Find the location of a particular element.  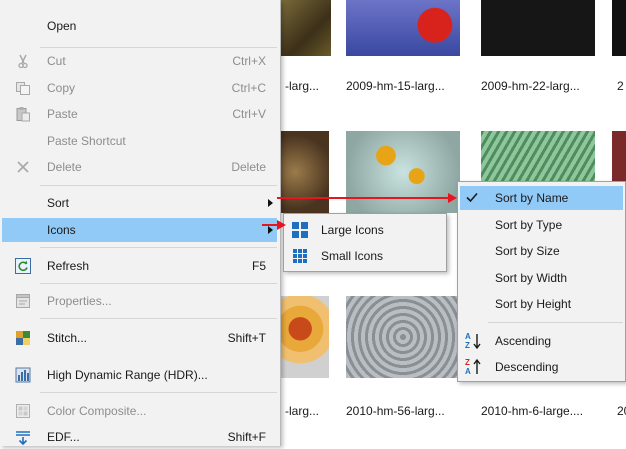

submenu-item-label: Large Icons is located at coordinates (352, 230).